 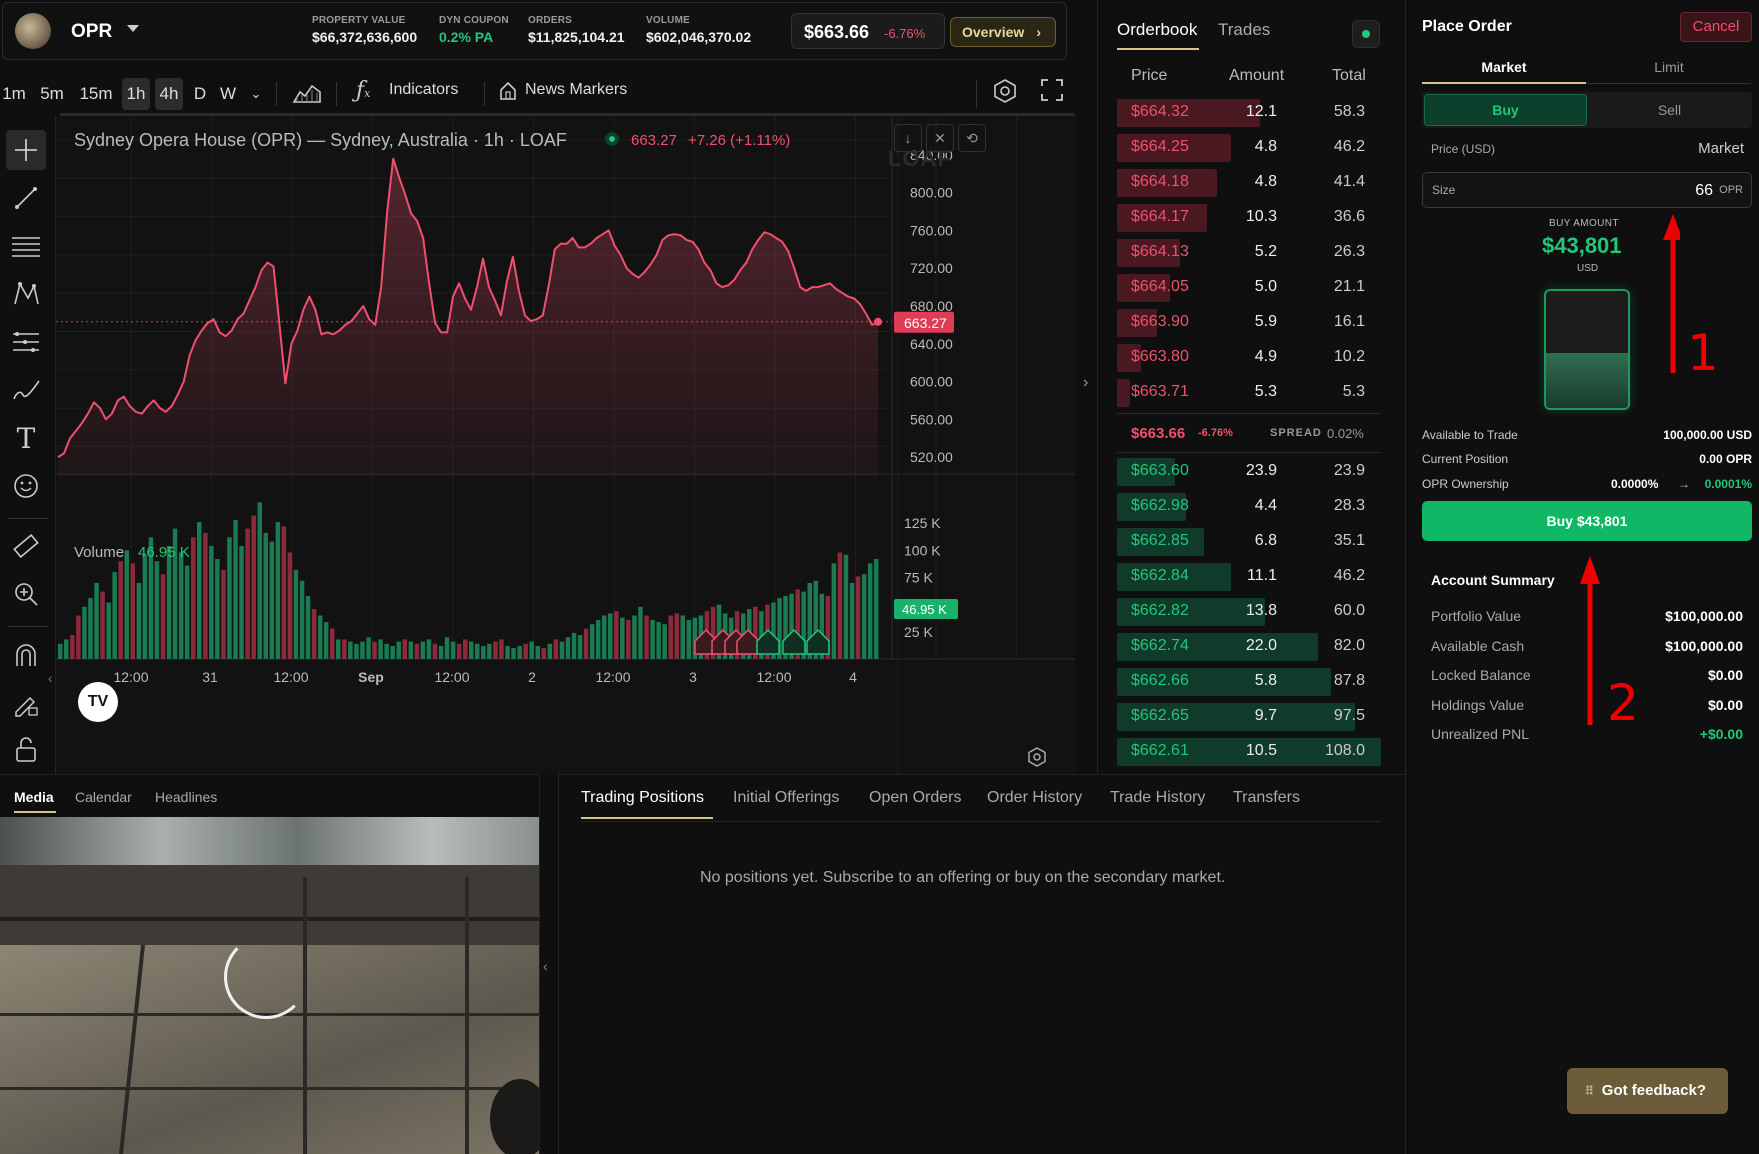 I want to click on fib-icon, so click(x=26, y=342).